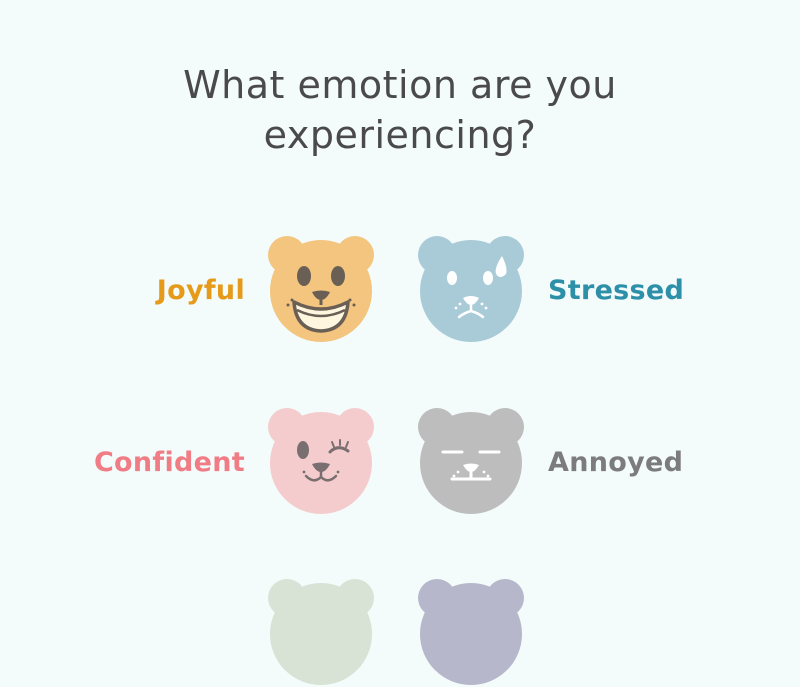 This screenshot has width=800, height=687. What do you see at coordinates (169, 463) in the screenshot?
I see `emotion-label-confident: Confident` at bounding box center [169, 463].